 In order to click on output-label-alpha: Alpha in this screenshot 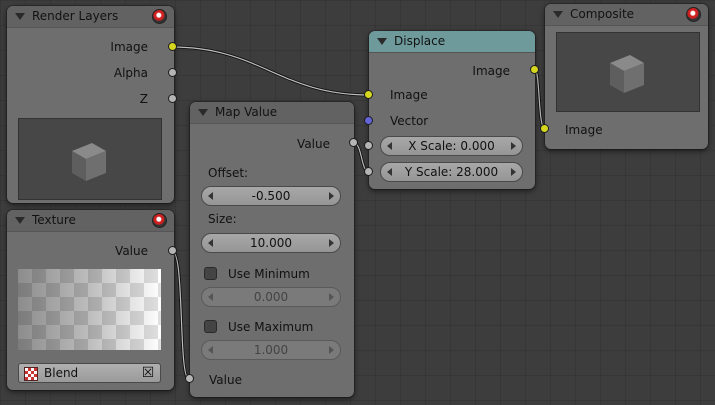, I will do `click(130, 73)`.